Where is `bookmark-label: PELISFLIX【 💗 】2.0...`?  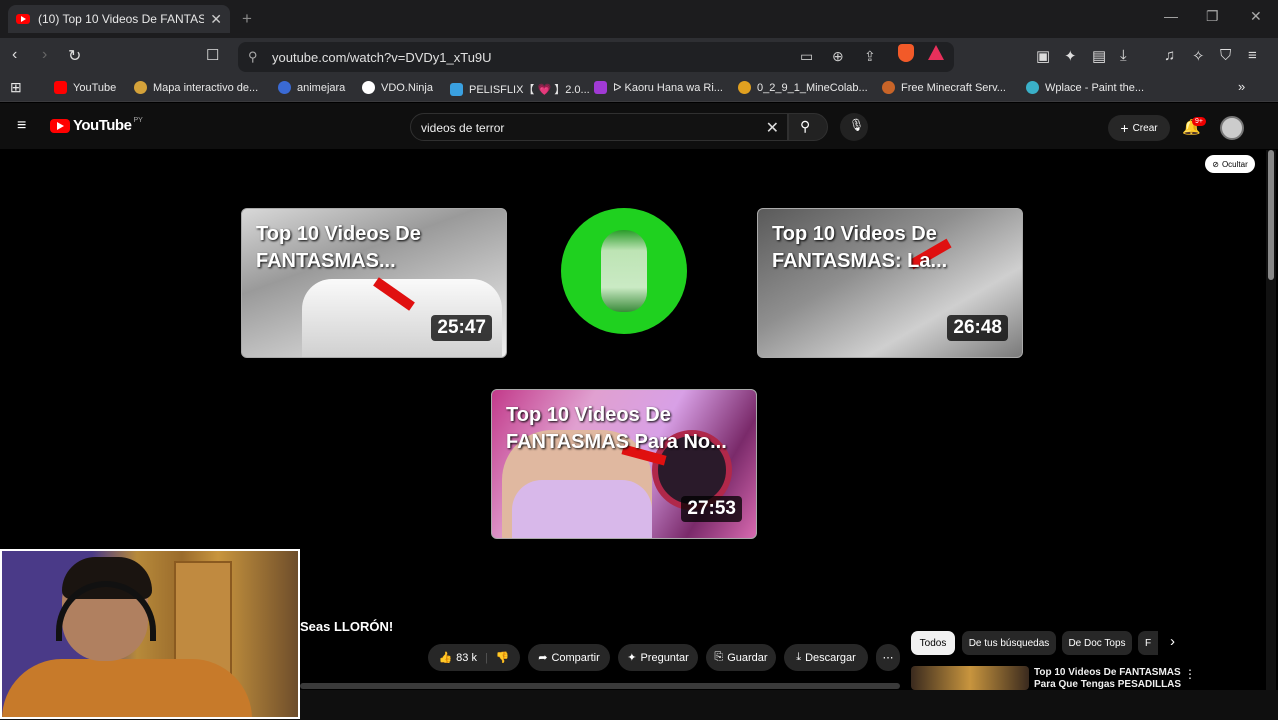 bookmark-label: PELISFLIX【 💗 】2.0... is located at coordinates (529, 90).